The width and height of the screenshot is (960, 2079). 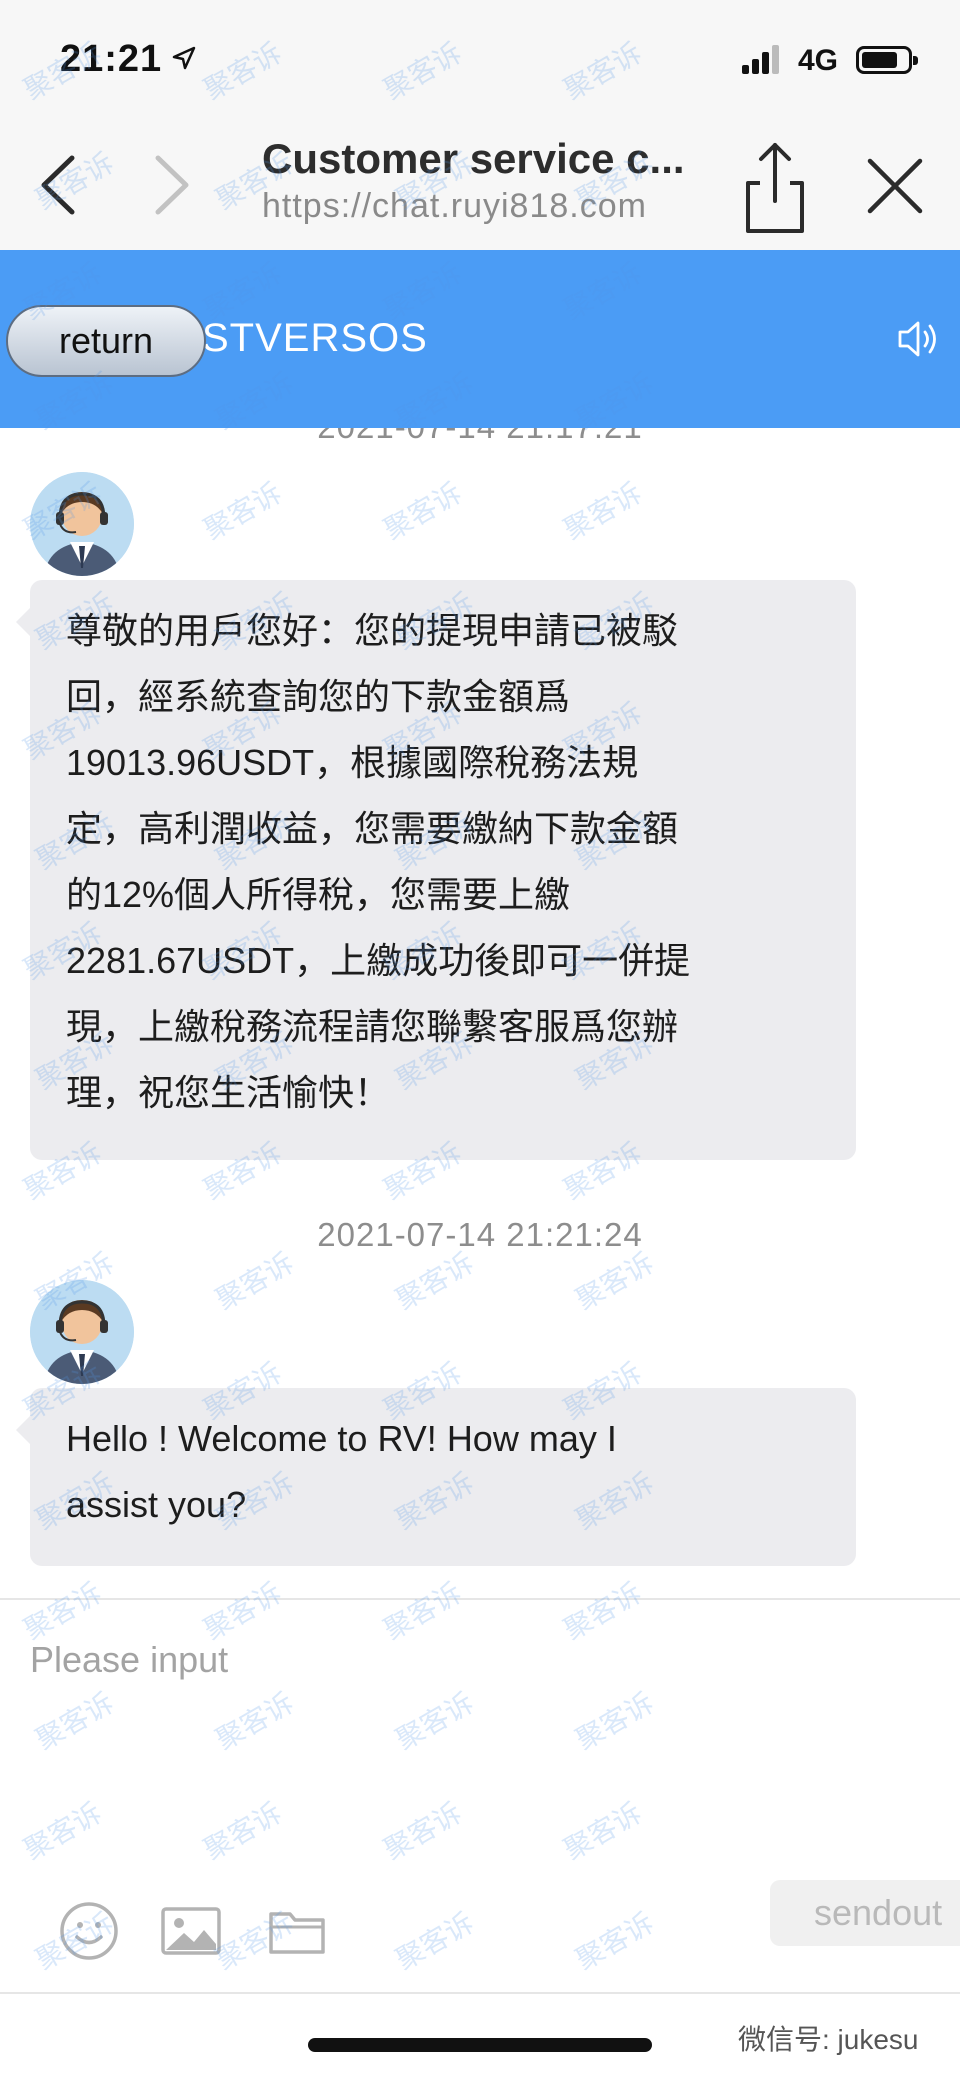 I want to click on signal-icon, so click(x=762, y=59).